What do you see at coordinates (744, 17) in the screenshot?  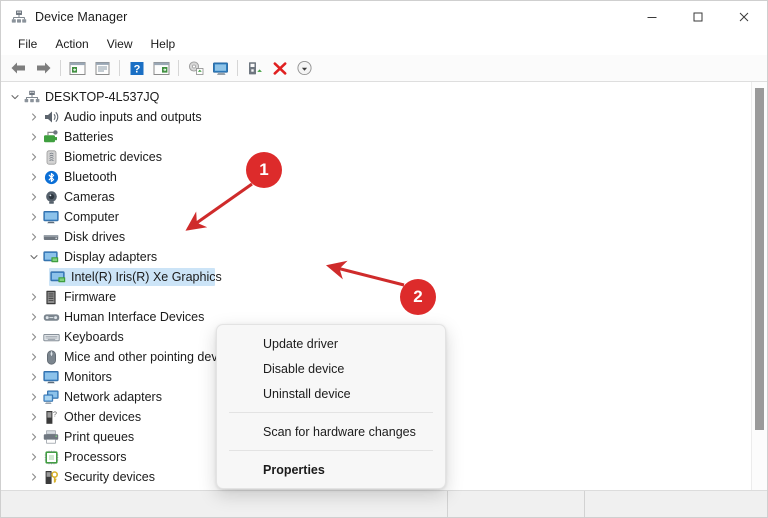 I see `close-icon` at bounding box center [744, 17].